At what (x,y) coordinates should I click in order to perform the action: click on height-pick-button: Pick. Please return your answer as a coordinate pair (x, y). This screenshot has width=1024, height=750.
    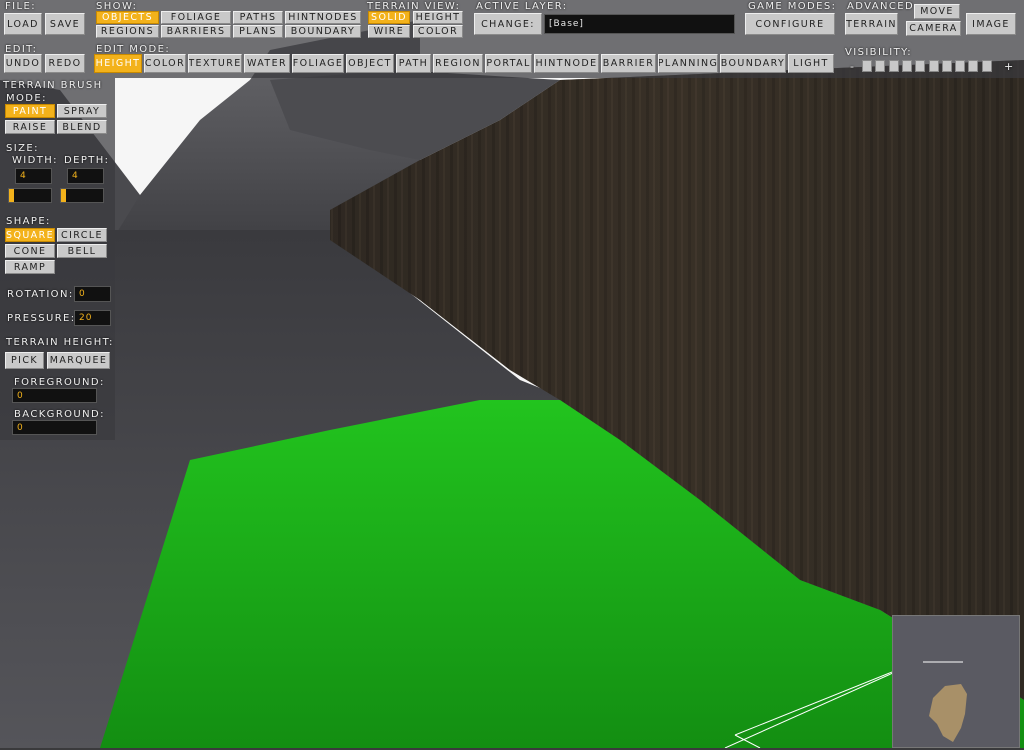
    Looking at the image, I should click on (24, 360).